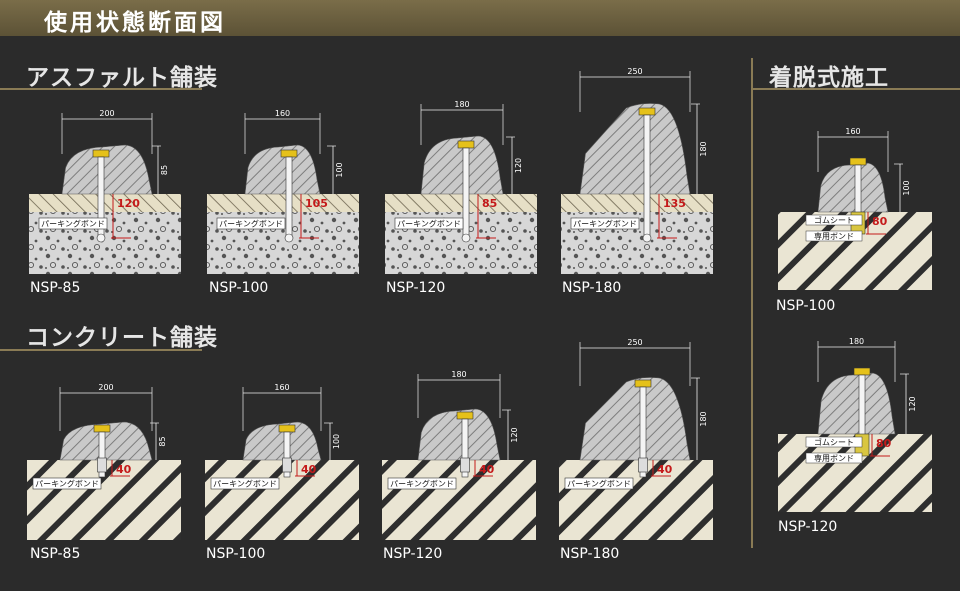 This screenshot has width=960, height=591. I want to click on depth-dimension-label: 105, so click(316, 203).